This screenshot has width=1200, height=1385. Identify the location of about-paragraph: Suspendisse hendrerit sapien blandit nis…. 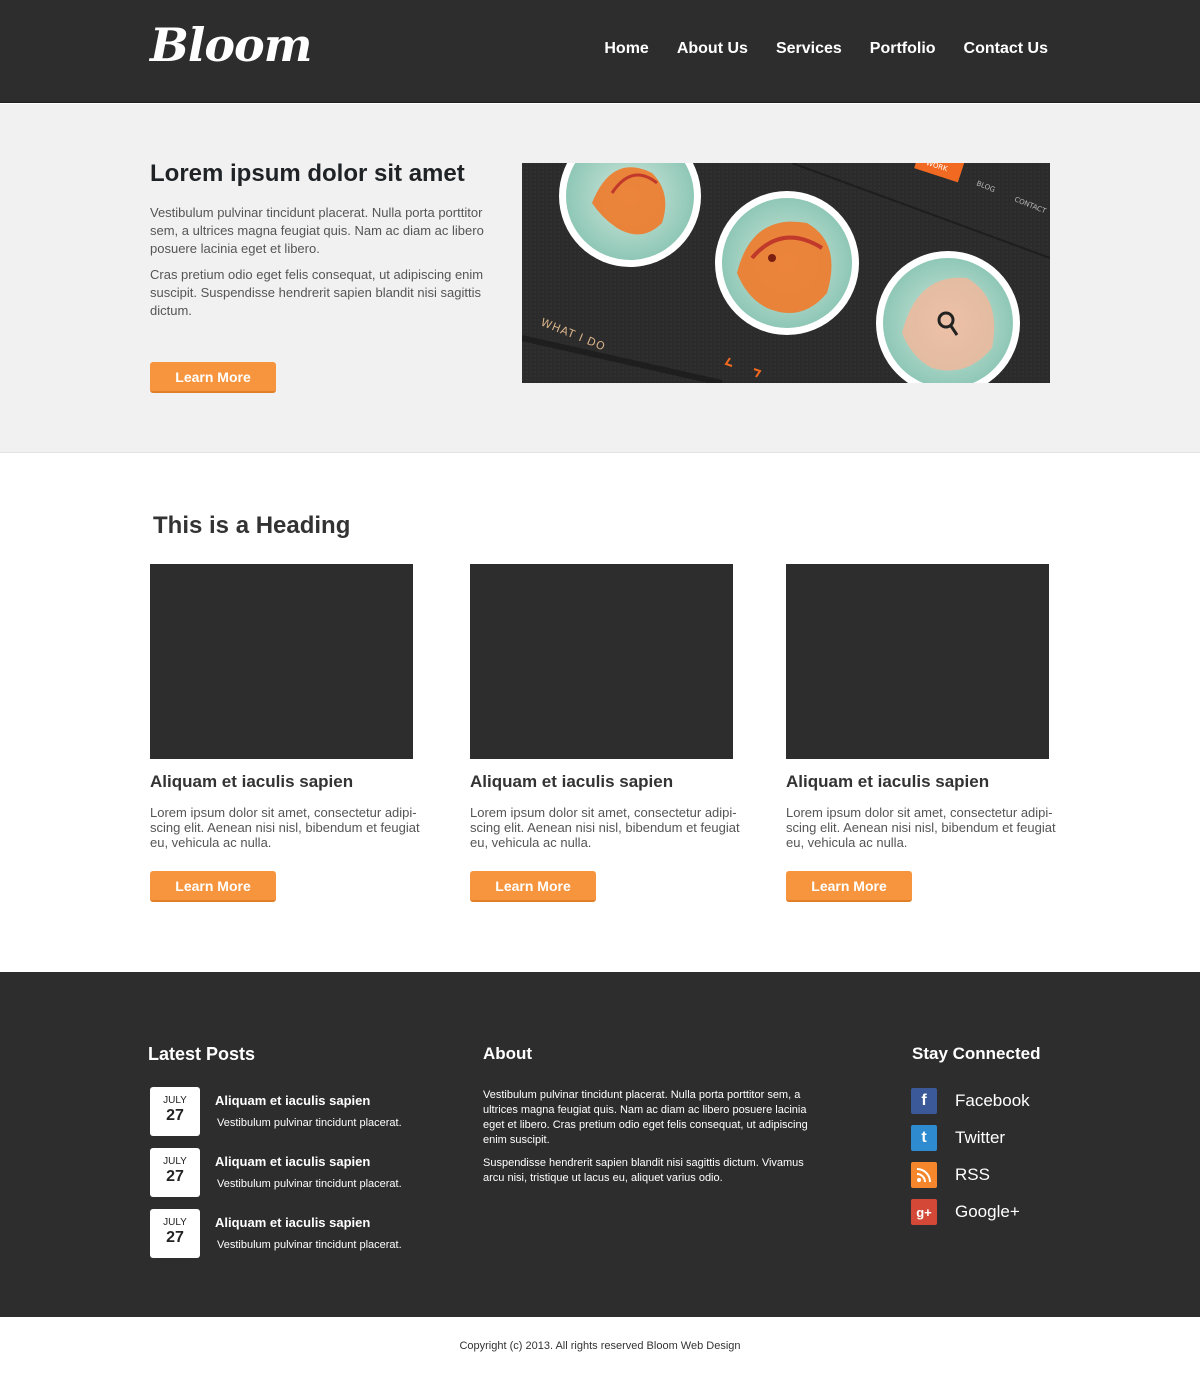
(643, 1170).